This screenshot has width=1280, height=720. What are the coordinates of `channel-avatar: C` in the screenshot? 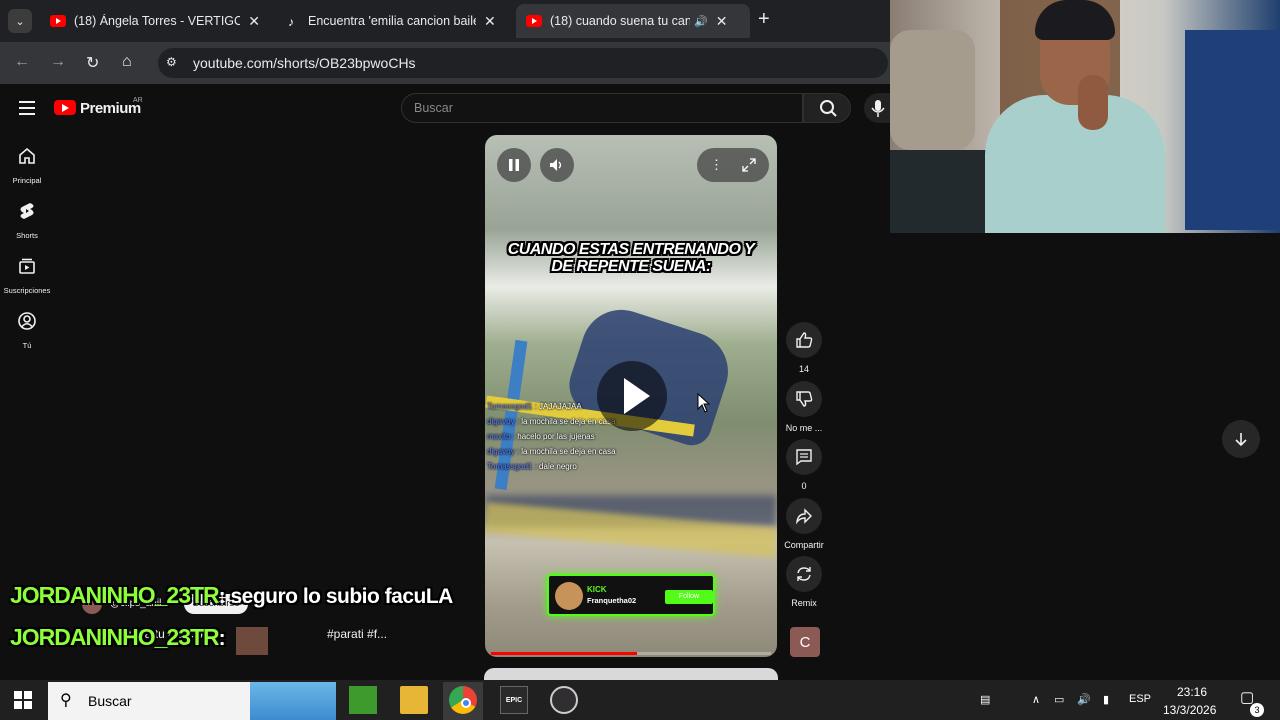 It's located at (805, 642).